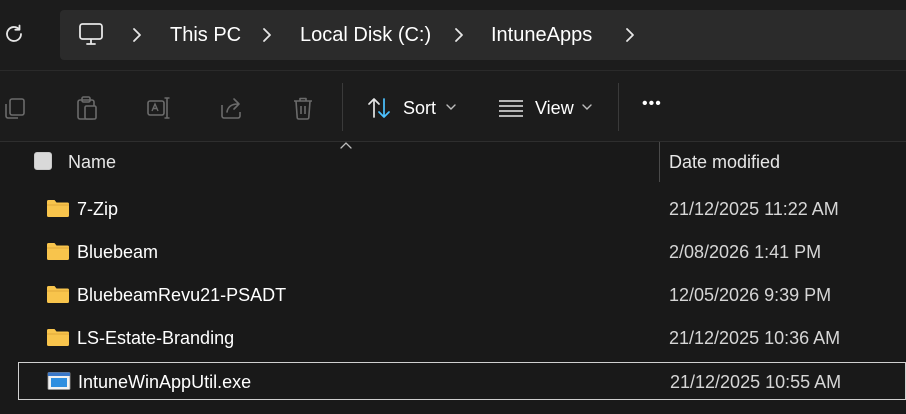 This screenshot has width=906, height=414. Describe the element at coordinates (483, 35) in the screenshot. I see `breadcrumb: This PC Local Disk (C:) IntuneApps` at that location.